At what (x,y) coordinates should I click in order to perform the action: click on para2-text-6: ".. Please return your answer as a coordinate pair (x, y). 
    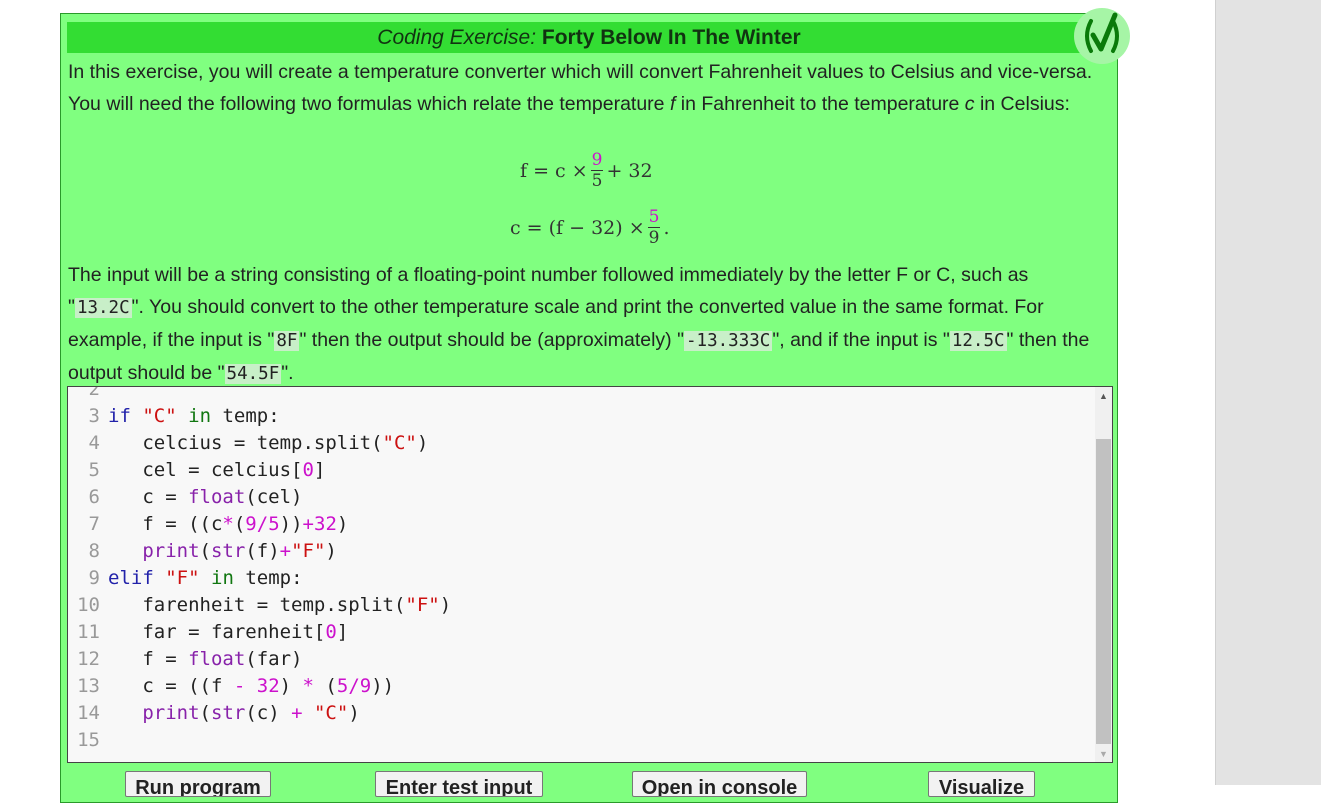
    Looking at the image, I should click on (287, 373).